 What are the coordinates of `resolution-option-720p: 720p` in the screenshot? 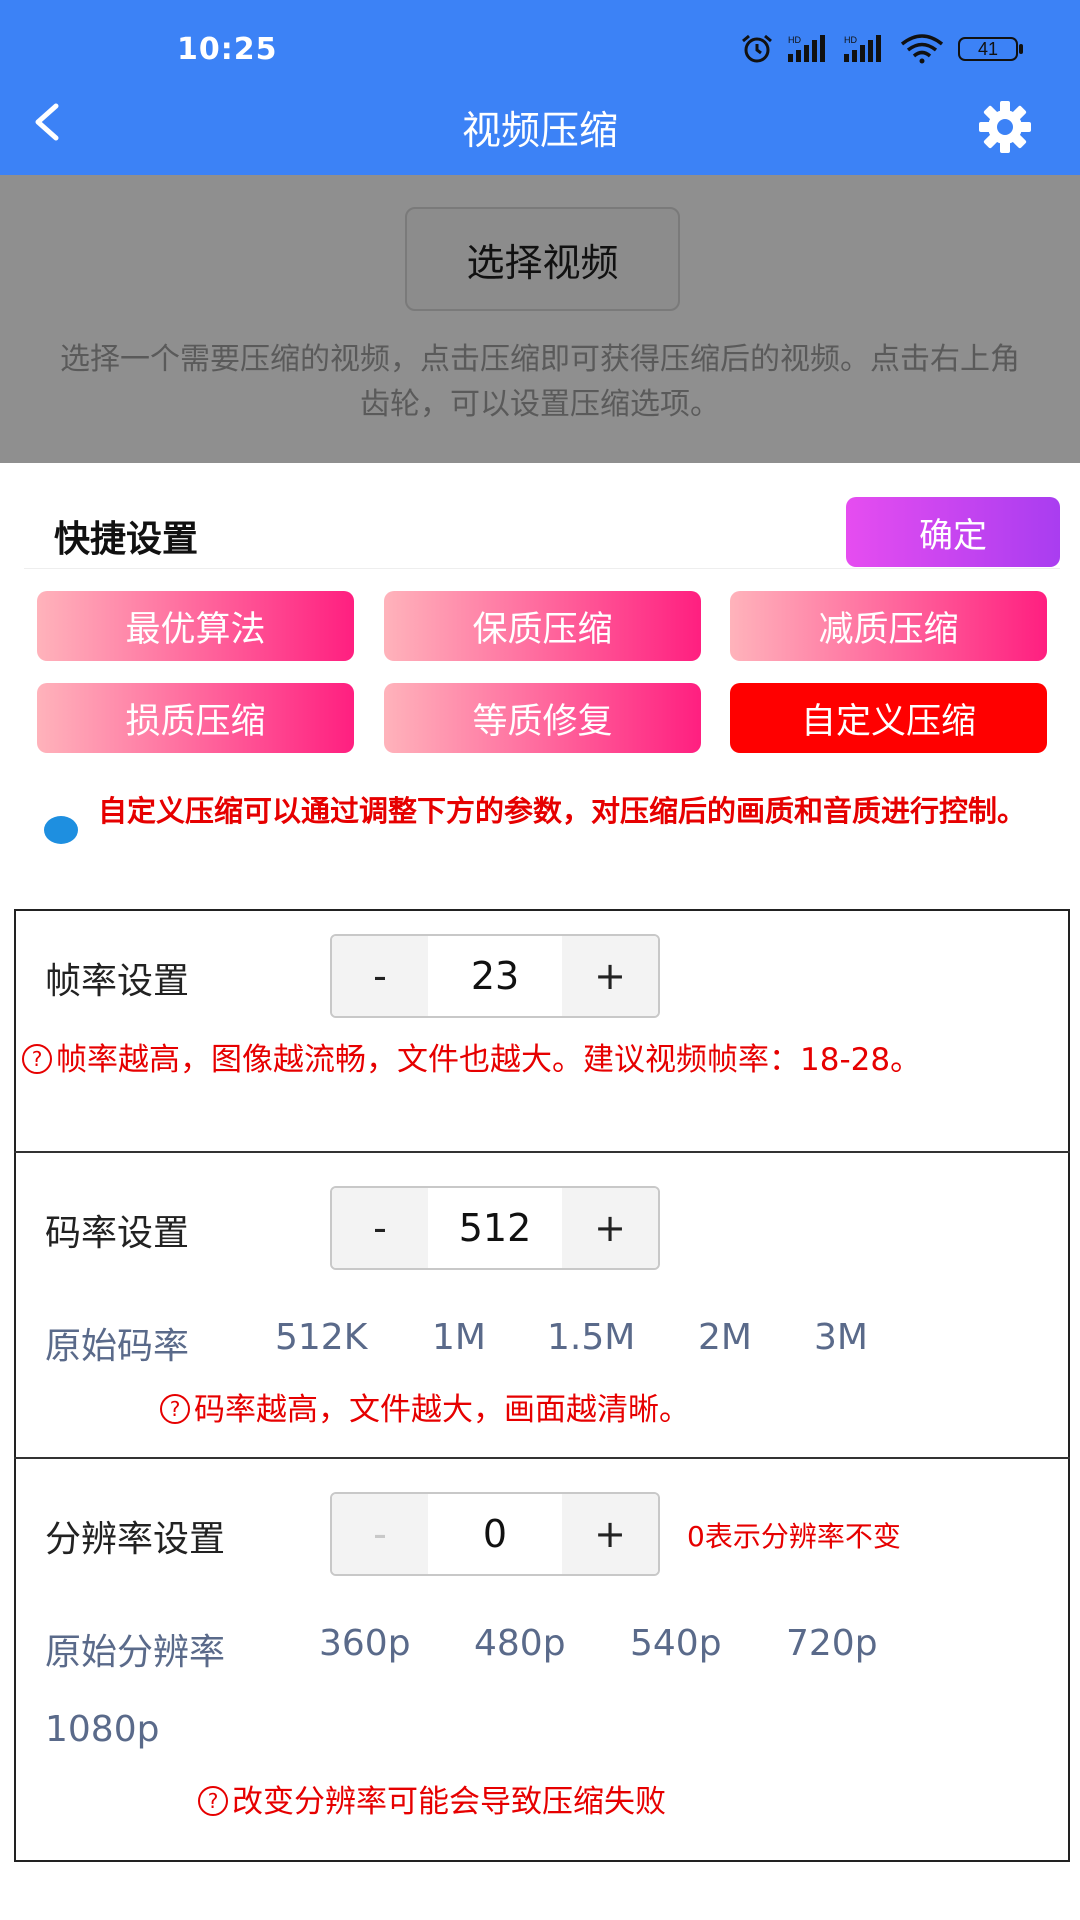 It's located at (832, 1643).